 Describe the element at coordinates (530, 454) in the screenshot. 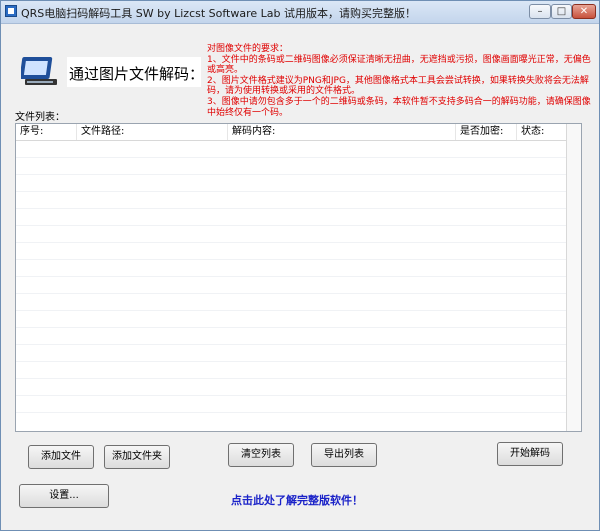

I see `start-decode-button: 开始解码` at that location.